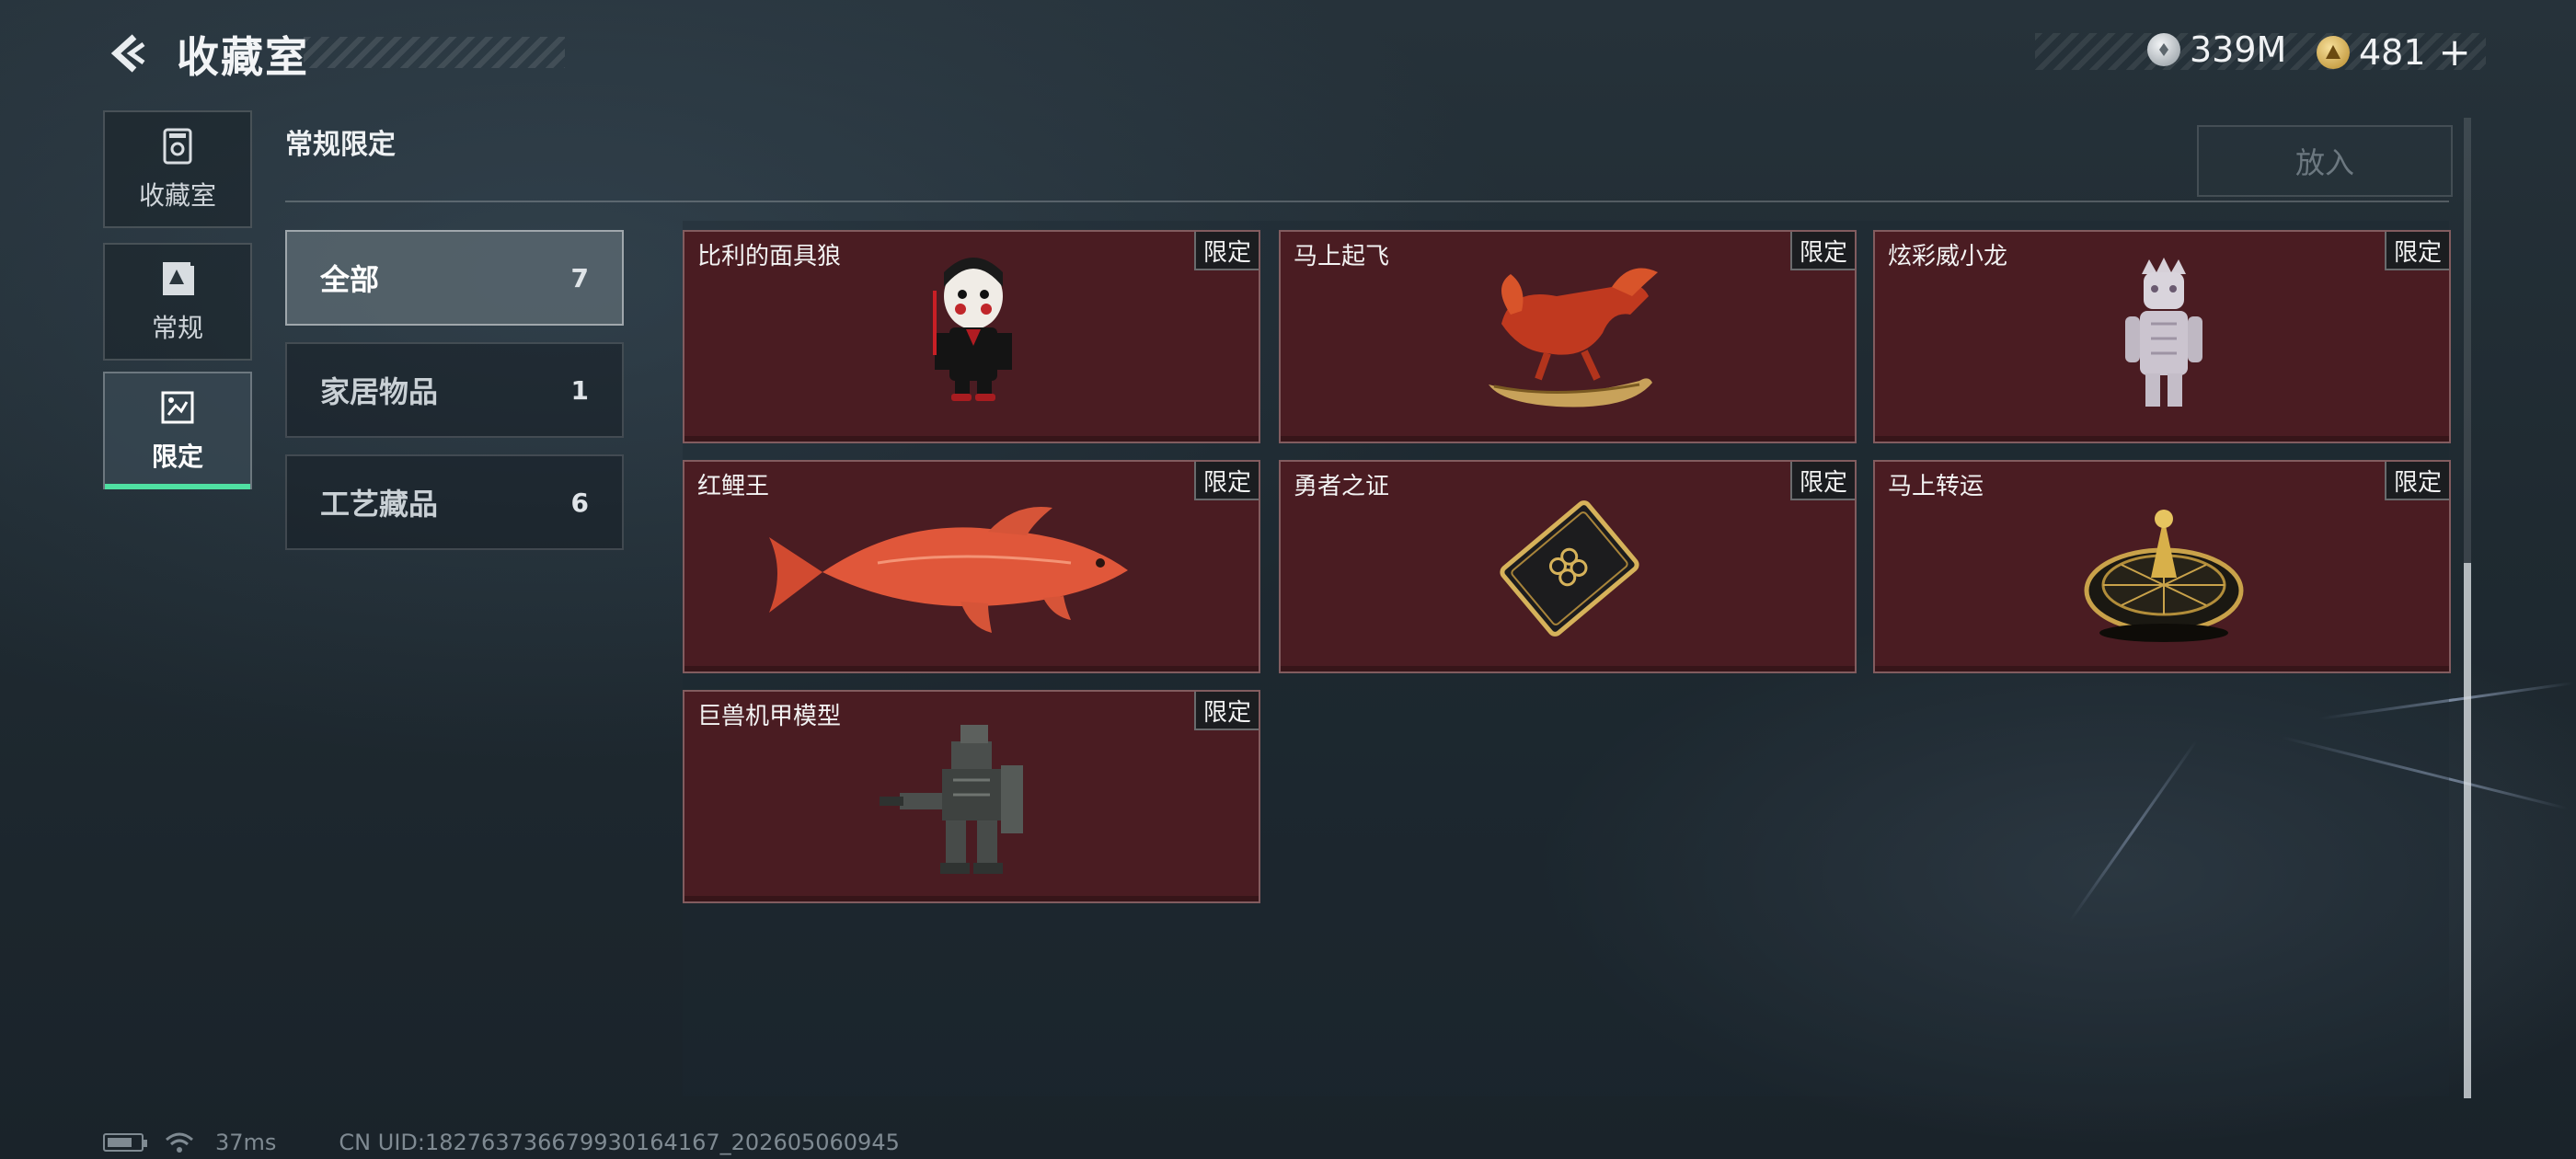 The height and width of the screenshot is (1159, 2576). I want to click on item-card: 比利的面具狼 限定, so click(972, 336).